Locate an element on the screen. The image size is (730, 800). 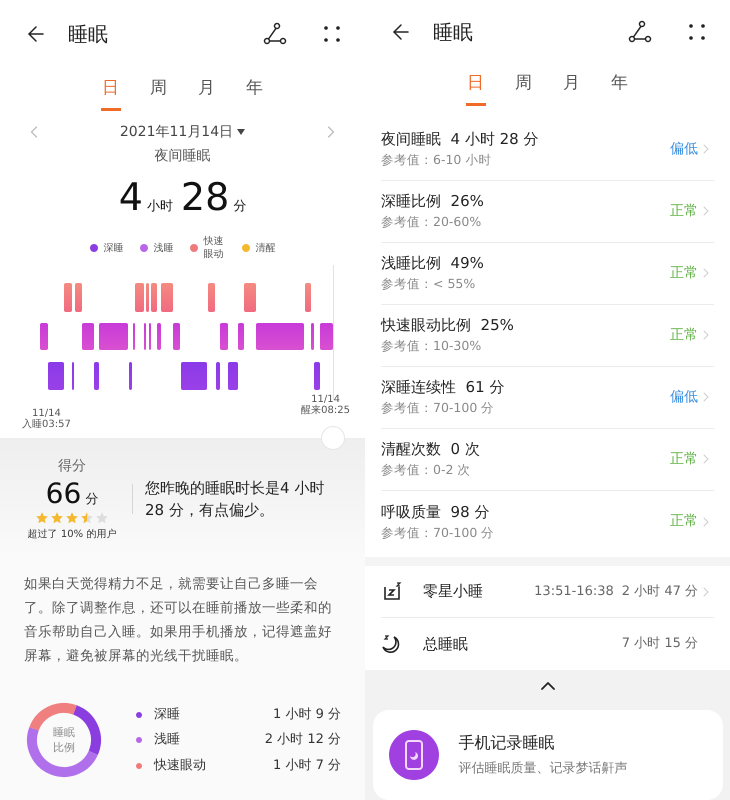
sleep-start-date: 11/14 is located at coordinates (46, 413).